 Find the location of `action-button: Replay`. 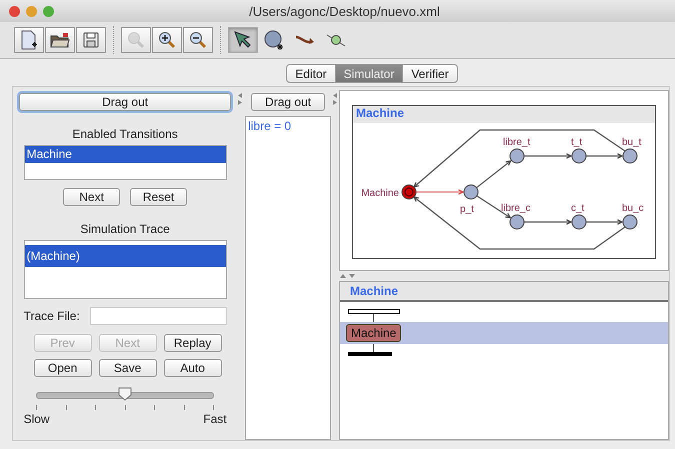

action-button: Replay is located at coordinates (193, 343).